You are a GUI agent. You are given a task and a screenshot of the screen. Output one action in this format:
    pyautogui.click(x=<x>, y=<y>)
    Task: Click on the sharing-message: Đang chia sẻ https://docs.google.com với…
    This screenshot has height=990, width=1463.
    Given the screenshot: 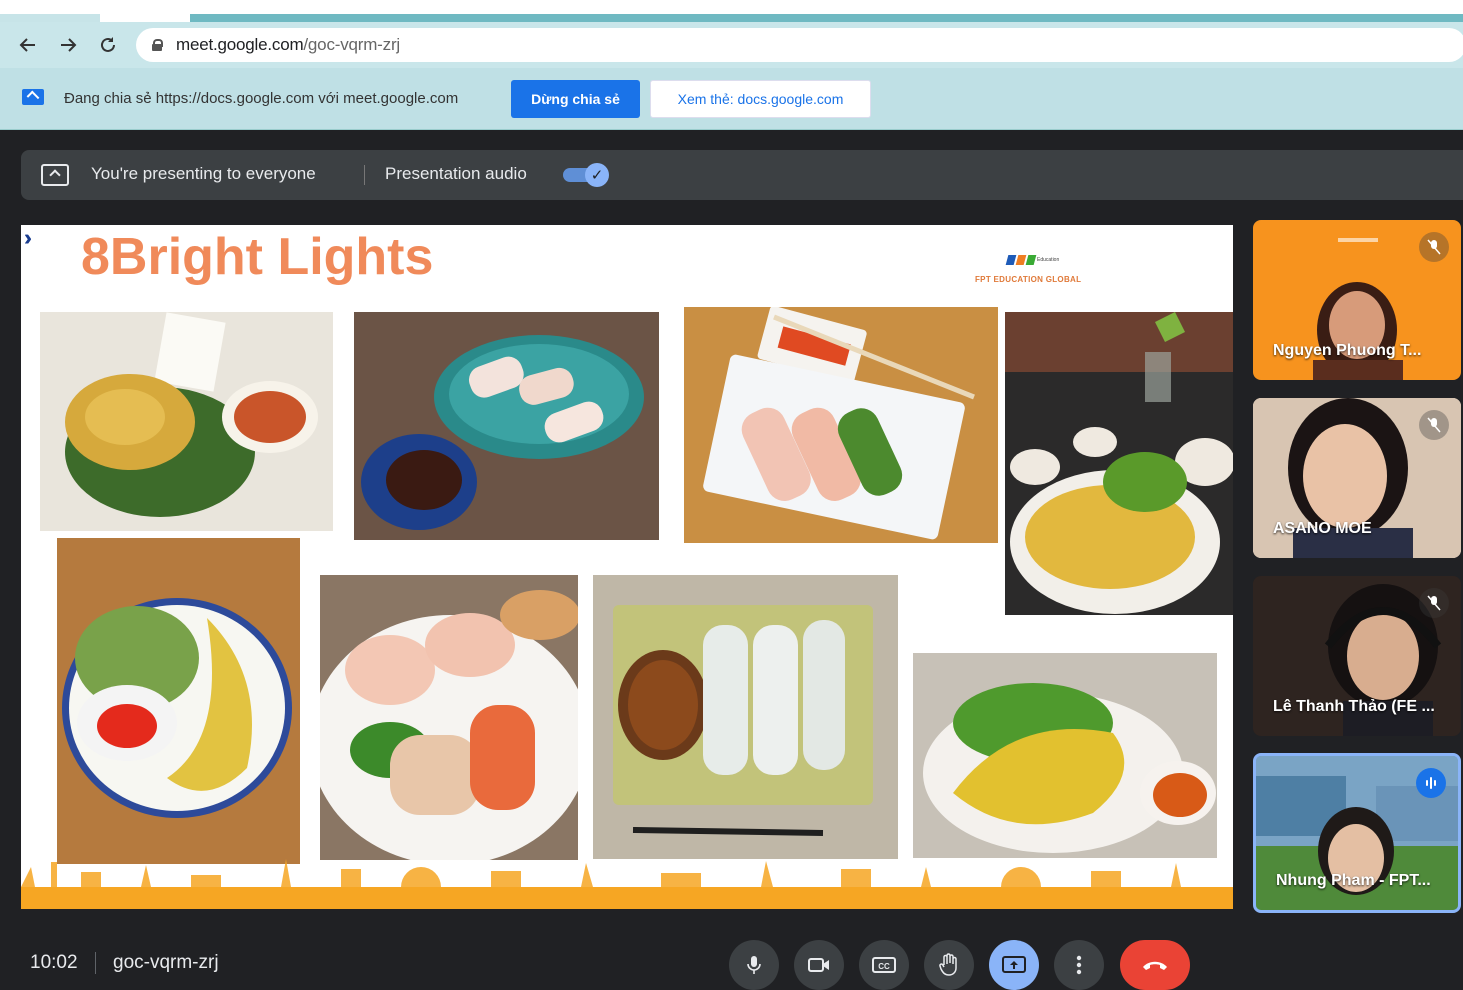 What is the action you would take?
    pyautogui.click(x=261, y=98)
    